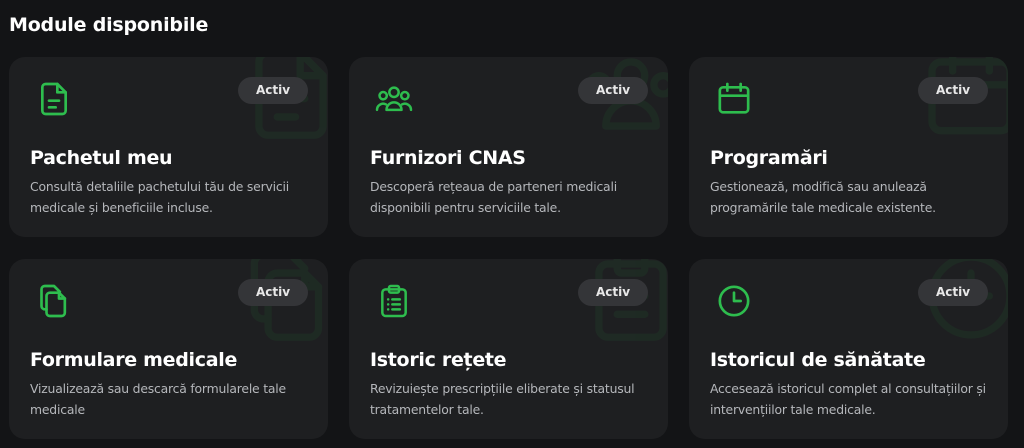 The width and height of the screenshot is (1024, 448). Describe the element at coordinates (134, 360) in the screenshot. I see `card-title: Formulare medicale` at that location.